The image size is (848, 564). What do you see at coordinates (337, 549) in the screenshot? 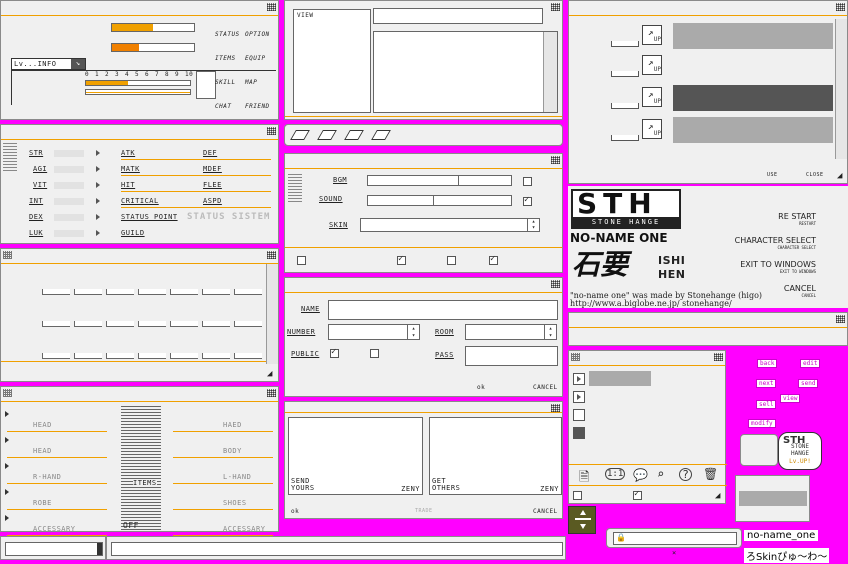
I see `message-input` at bounding box center [337, 549].